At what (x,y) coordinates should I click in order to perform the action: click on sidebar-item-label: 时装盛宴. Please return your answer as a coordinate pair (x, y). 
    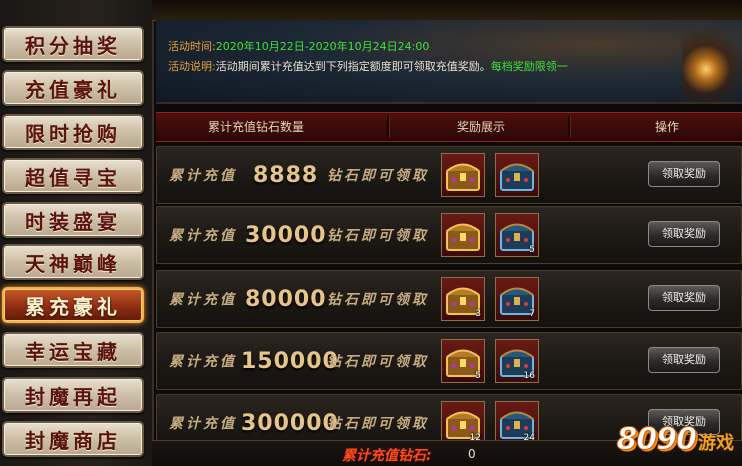
    Looking at the image, I should click on (73, 221).